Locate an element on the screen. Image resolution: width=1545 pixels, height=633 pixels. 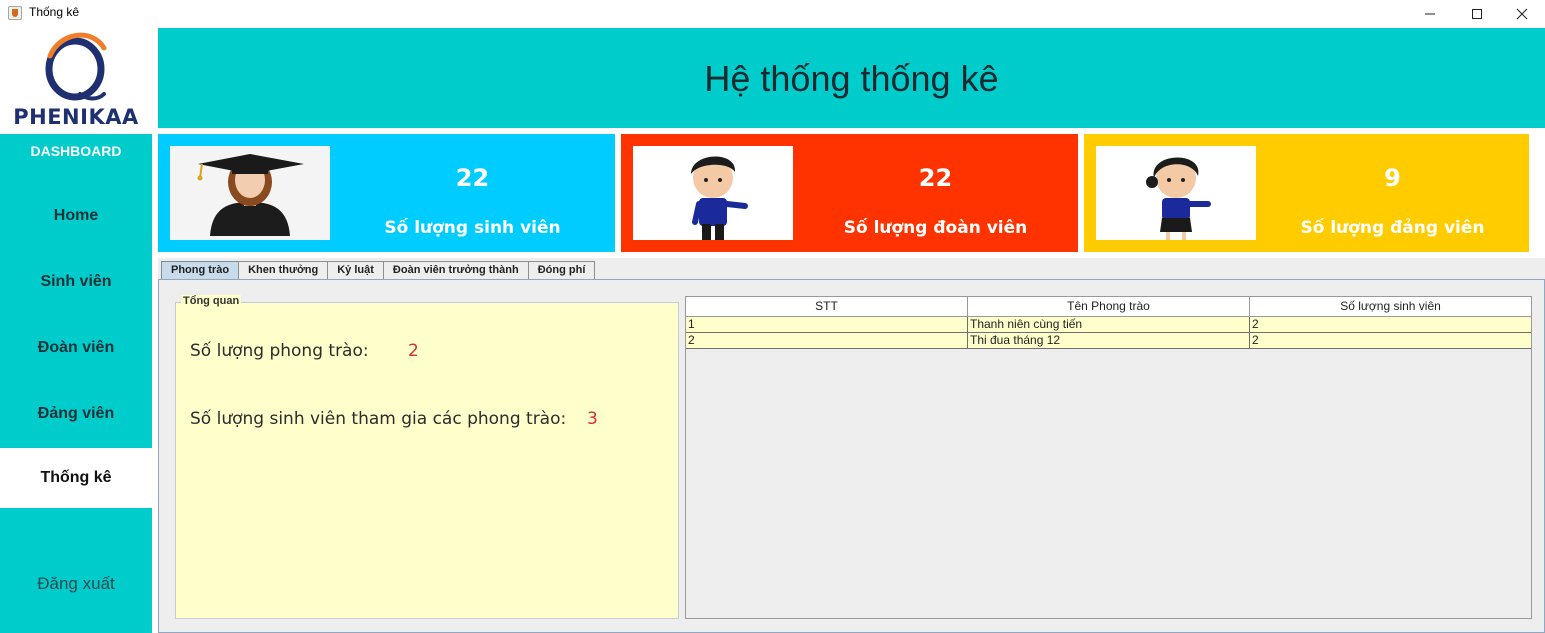
overview-legend: Tổng quan is located at coordinates (211, 301).